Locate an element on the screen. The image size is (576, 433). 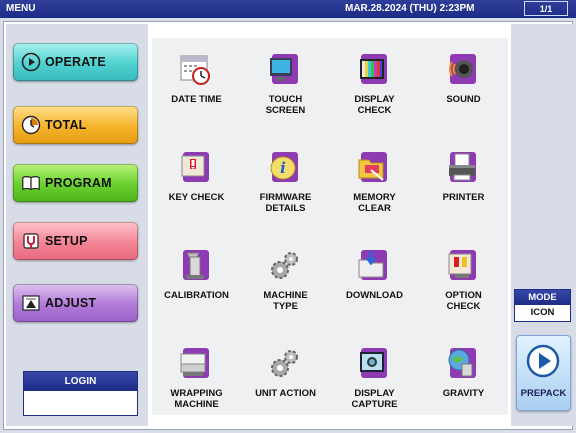
menu-item-memory-clear: MEMORY CLEAR is located at coordinates (374, 183).